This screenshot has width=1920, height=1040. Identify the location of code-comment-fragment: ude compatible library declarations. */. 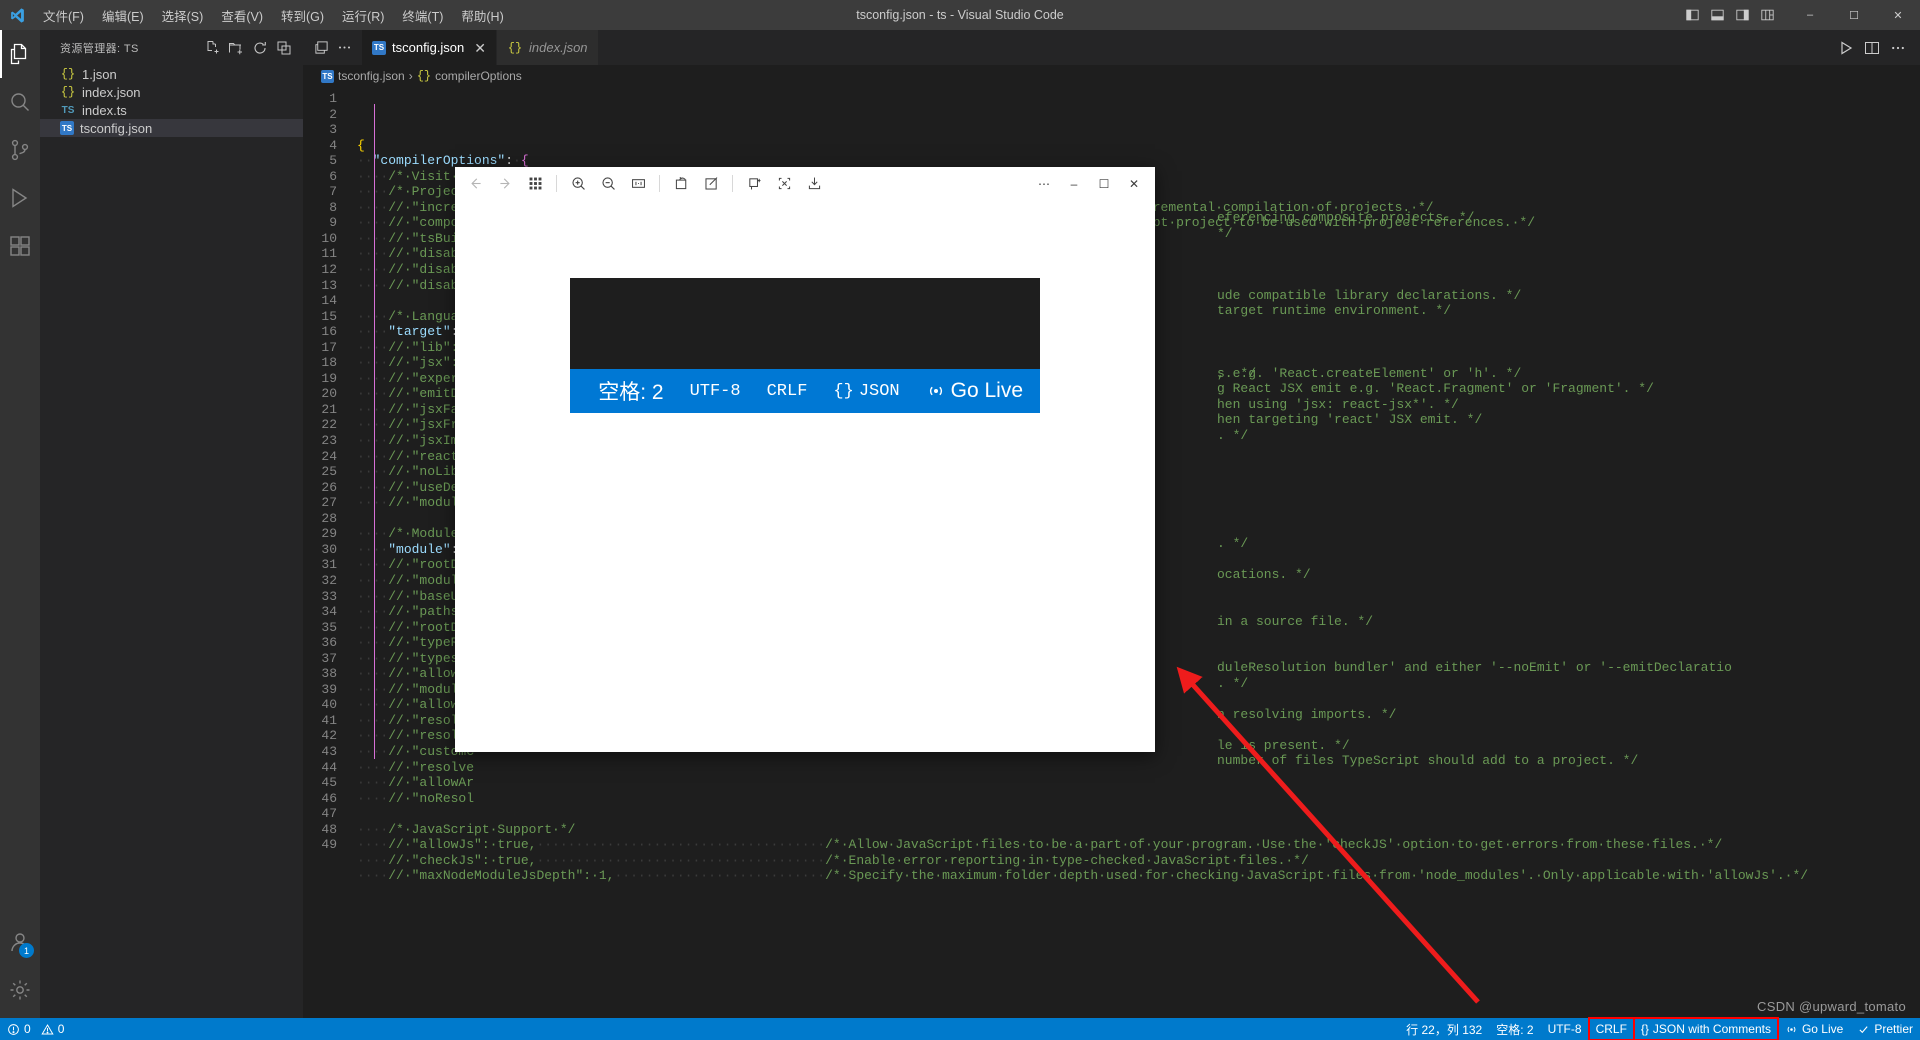
(1369, 295).